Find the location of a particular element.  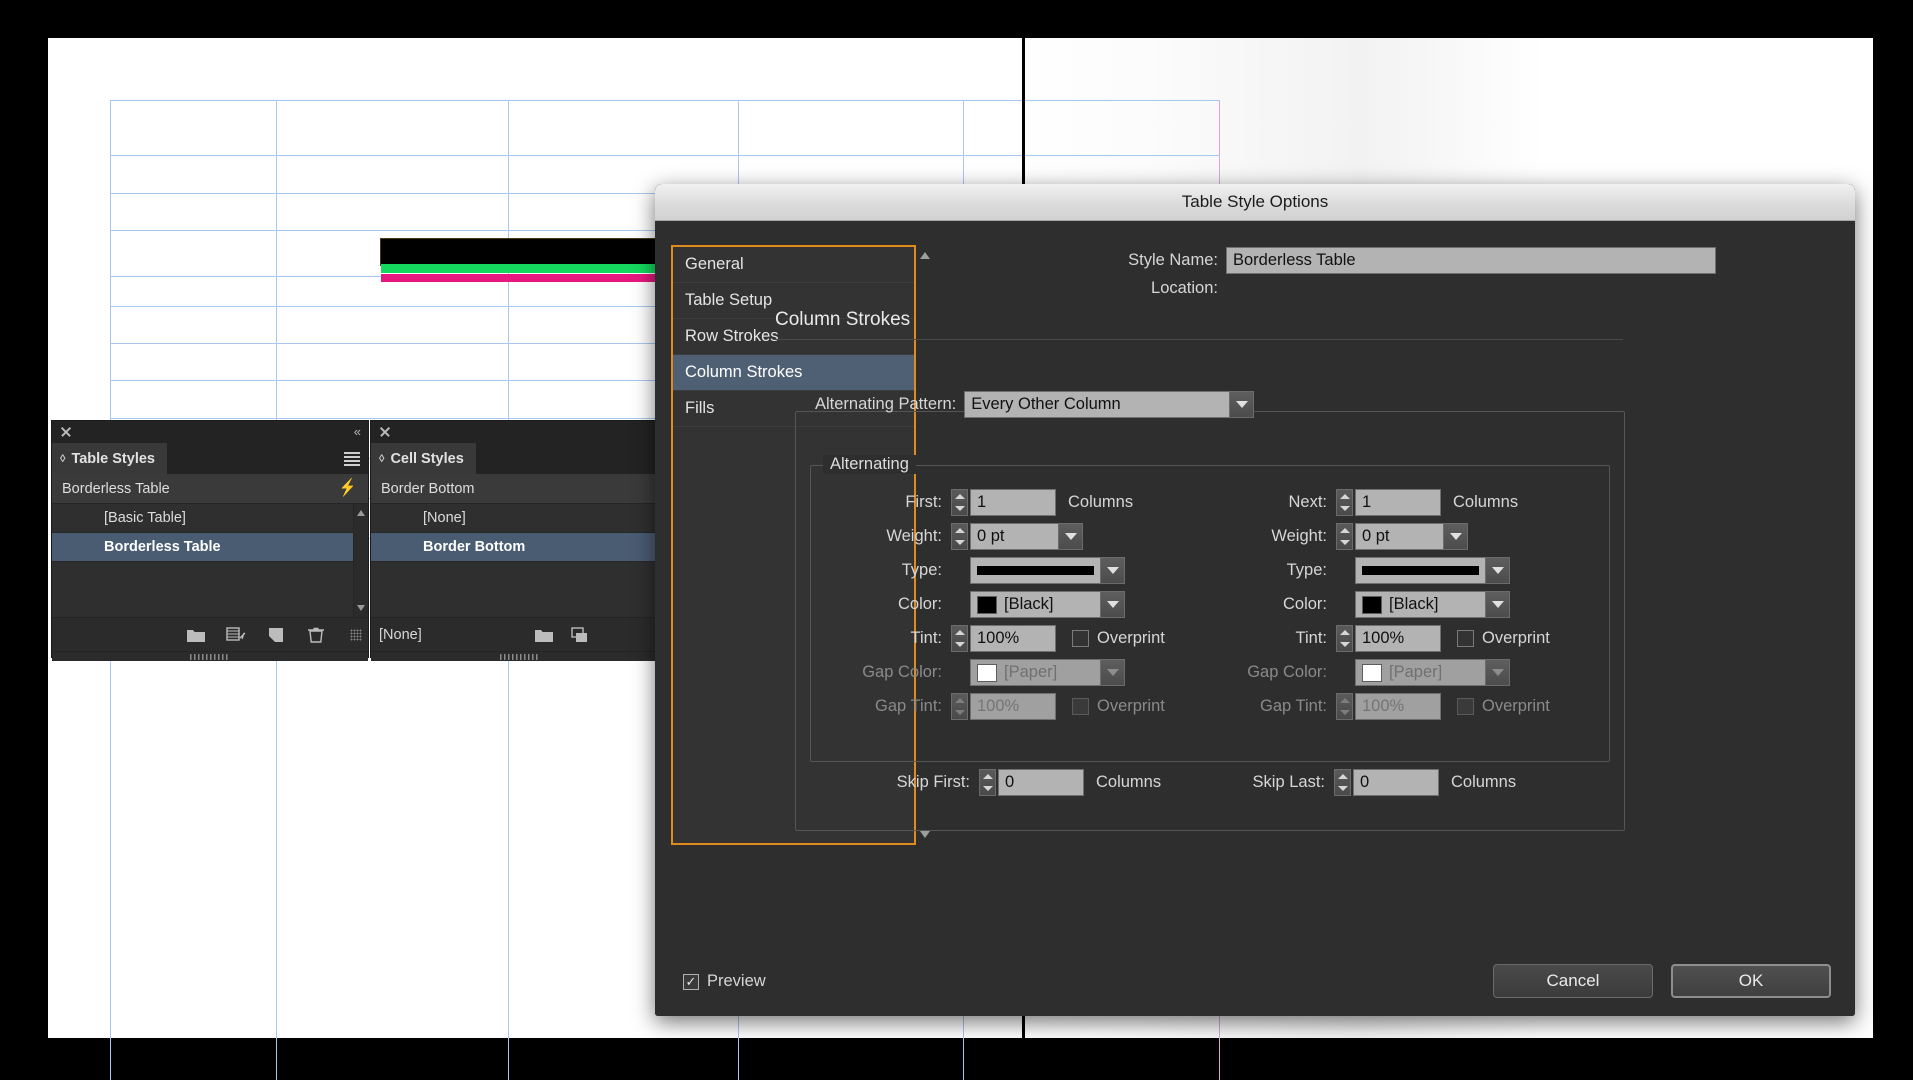

style-name-input is located at coordinates (1471, 260).